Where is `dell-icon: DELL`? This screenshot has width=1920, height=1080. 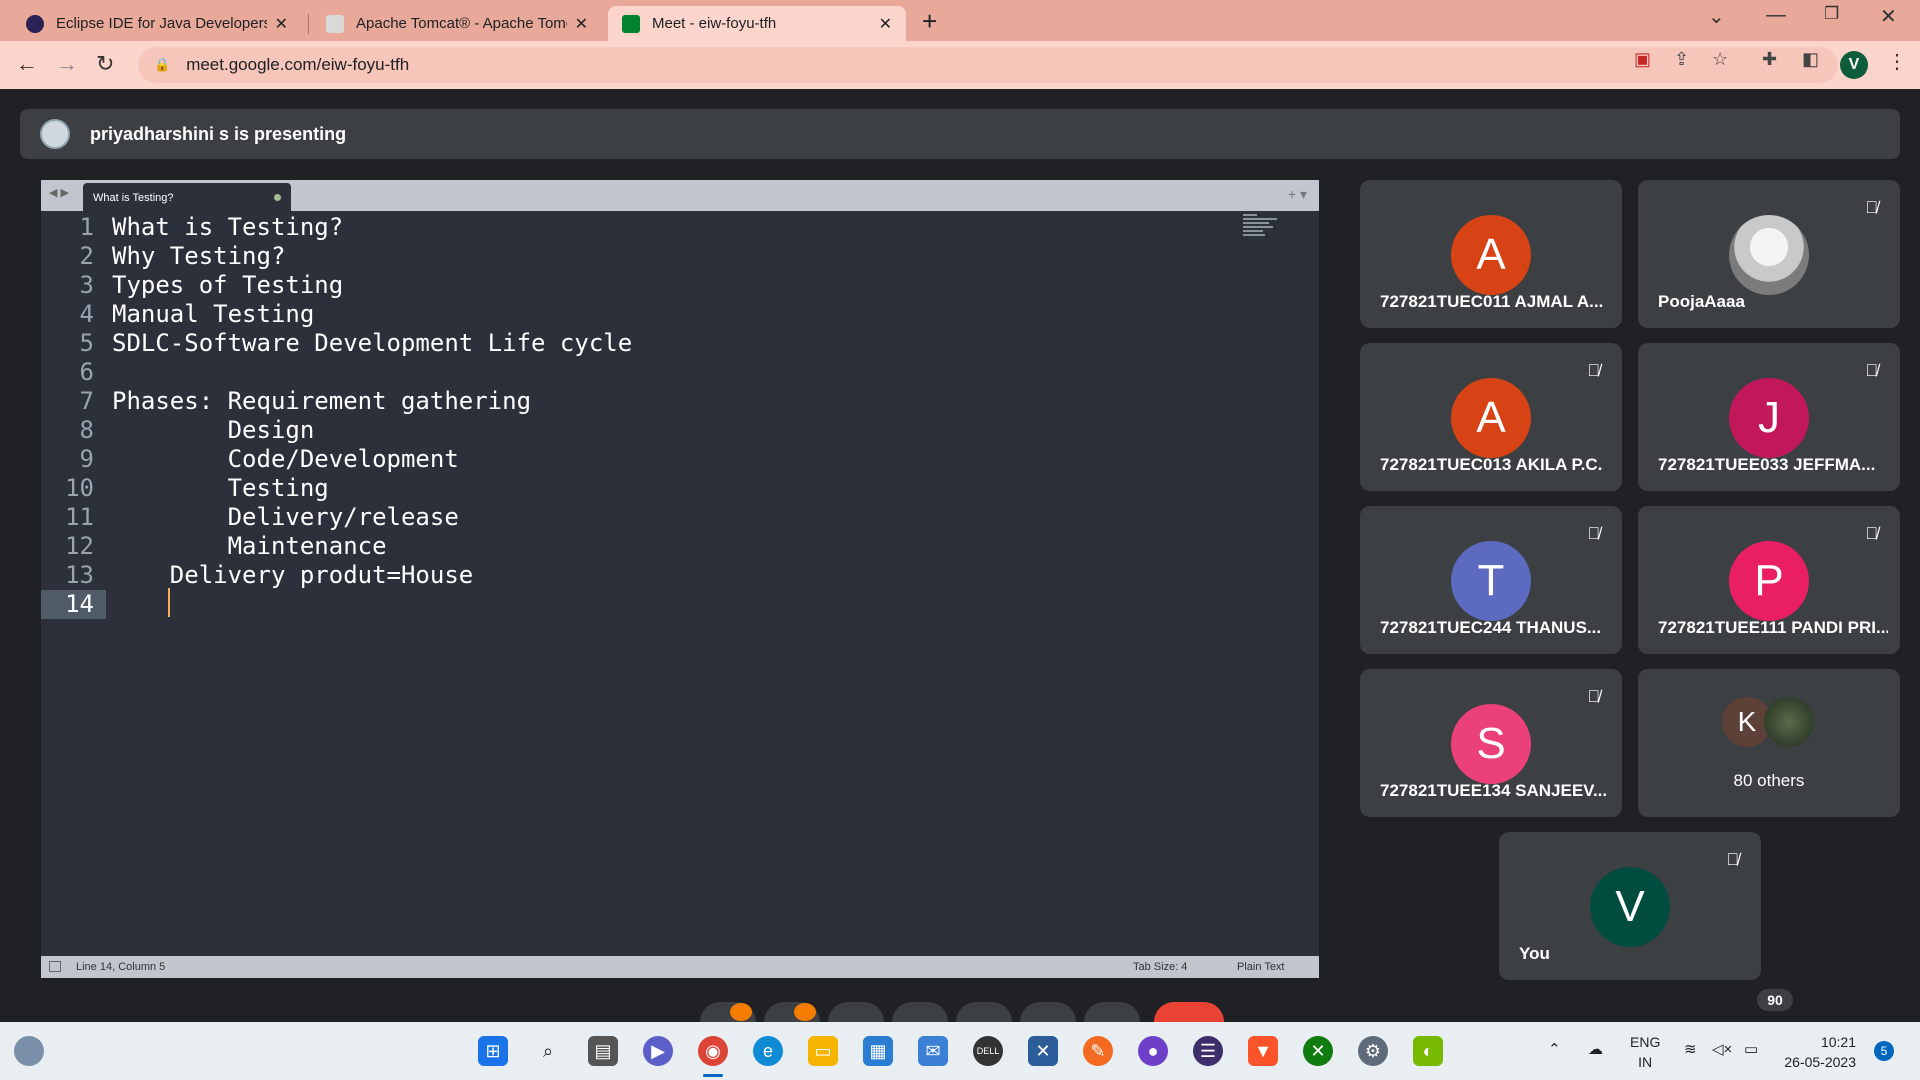
dell-icon: DELL is located at coordinates (988, 1051).